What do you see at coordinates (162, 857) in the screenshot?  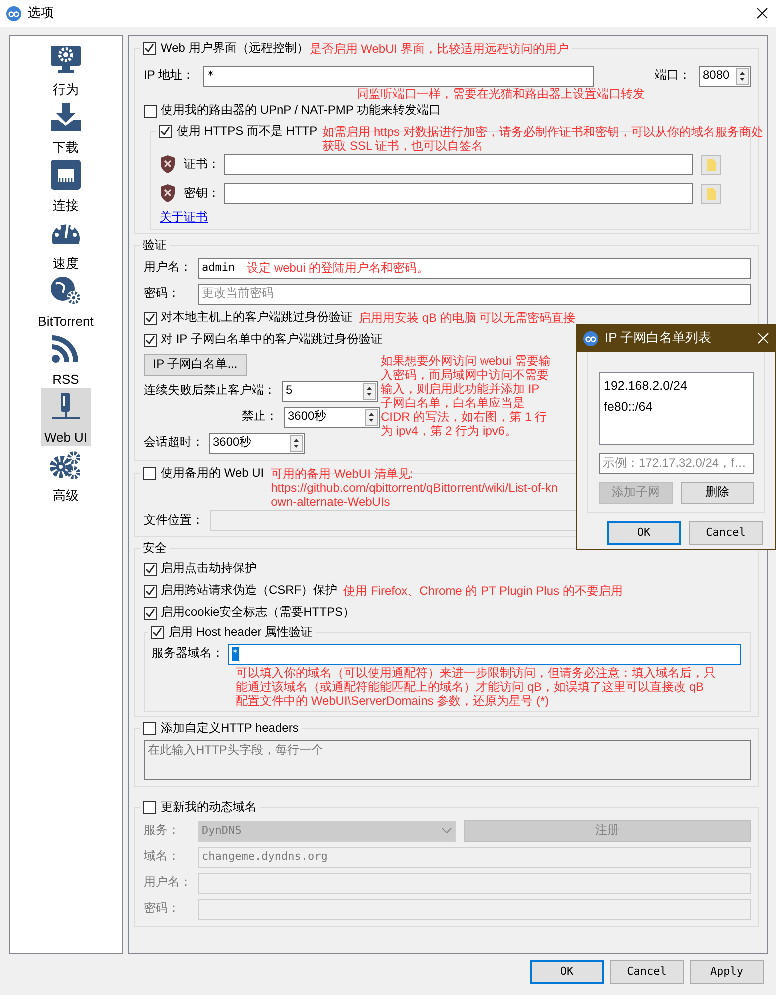 I see `field-label: 域名：` at bounding box center [162, 857].